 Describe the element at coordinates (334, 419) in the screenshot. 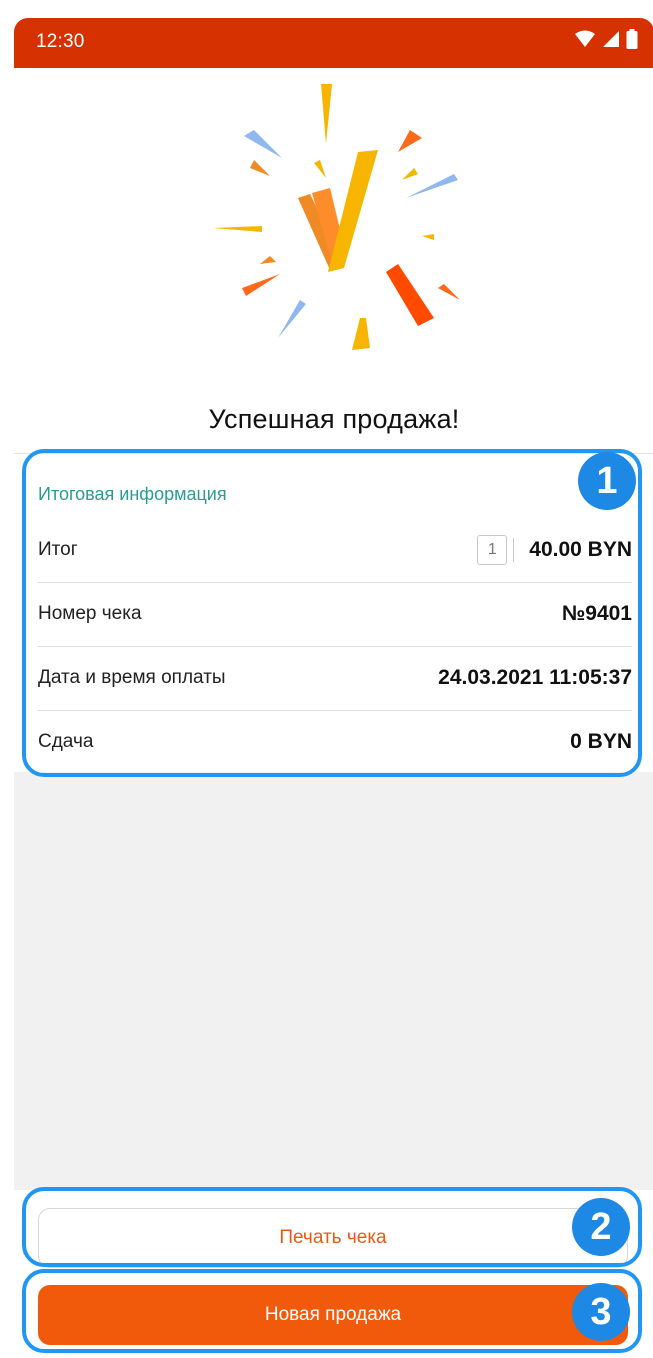

I see `success-title: Успешная продажа!` at that location.